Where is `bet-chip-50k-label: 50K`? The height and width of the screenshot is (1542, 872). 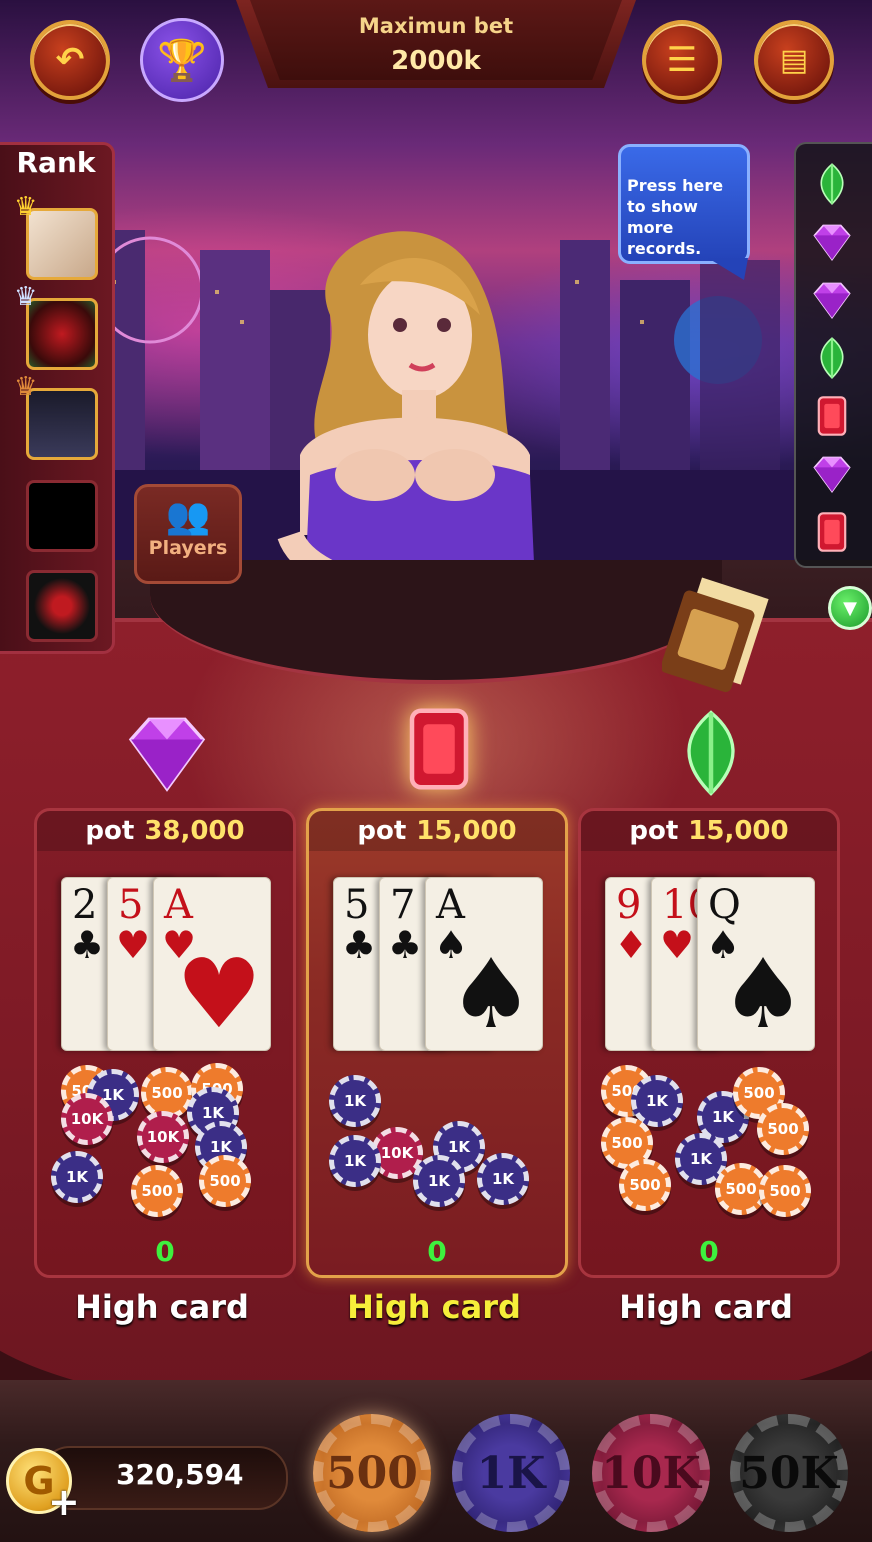 bet-chip-50k-label: 50K is located at coordinates (789, 1473).